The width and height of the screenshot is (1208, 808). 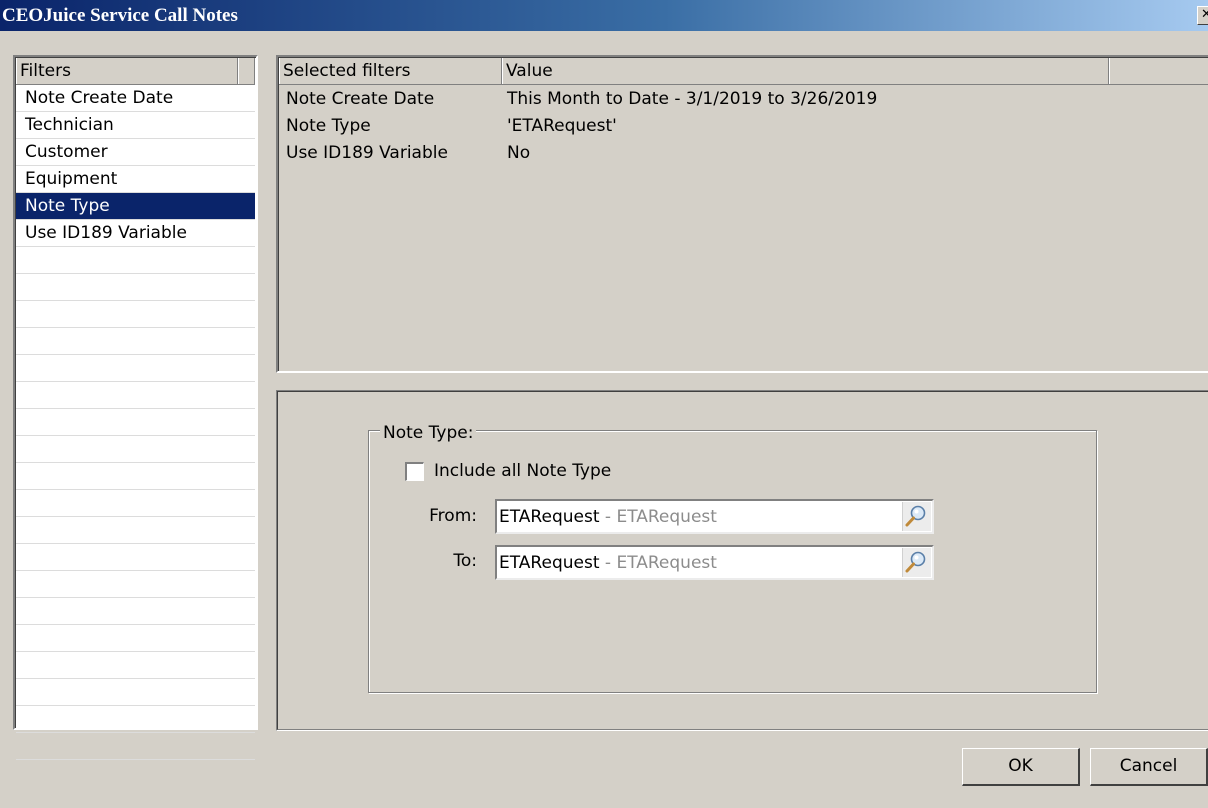 I want to click on from-label: From:, so click(x=453, y=516).